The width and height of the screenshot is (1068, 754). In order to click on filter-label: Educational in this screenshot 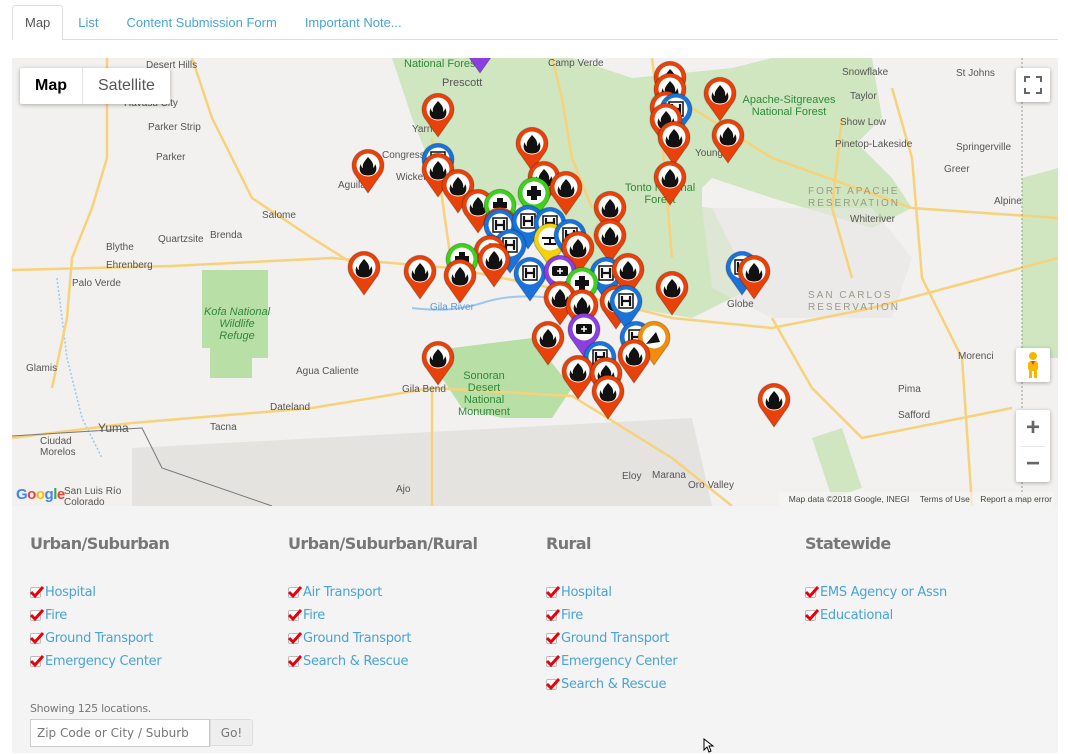, I will do `click(856, 615)`.